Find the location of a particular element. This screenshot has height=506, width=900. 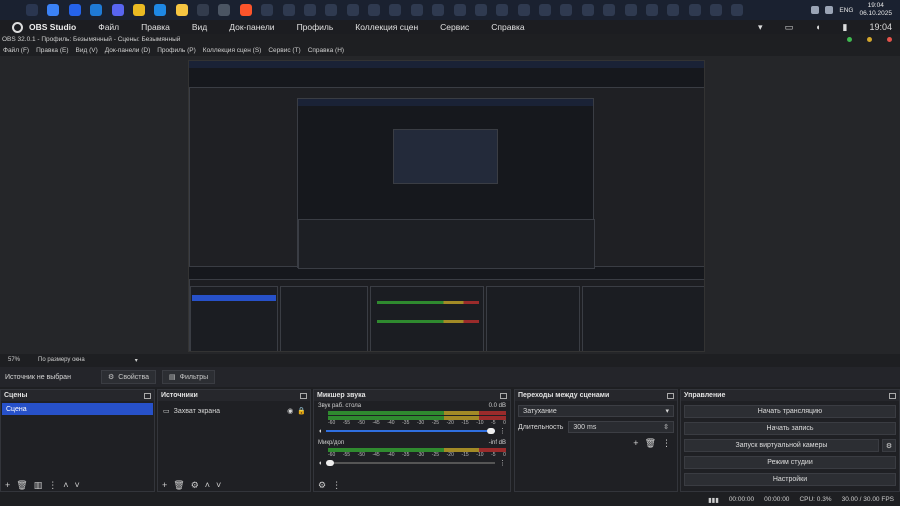

app-menu-file: Файл (F) is located at coordinates (16, 50).